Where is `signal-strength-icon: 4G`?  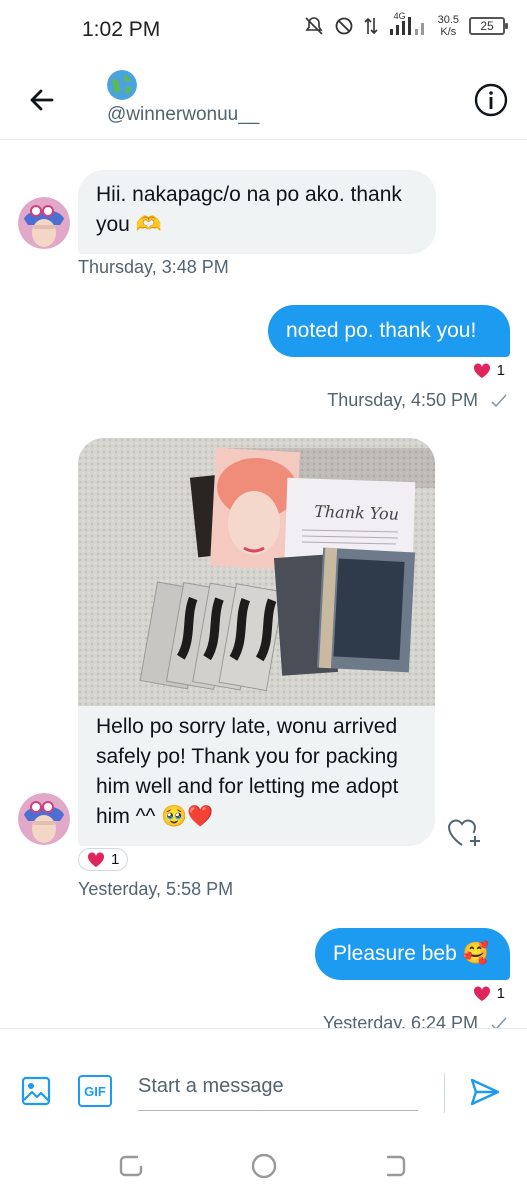 signal-strength-icon: 4G is located at coordinates (408, 24).